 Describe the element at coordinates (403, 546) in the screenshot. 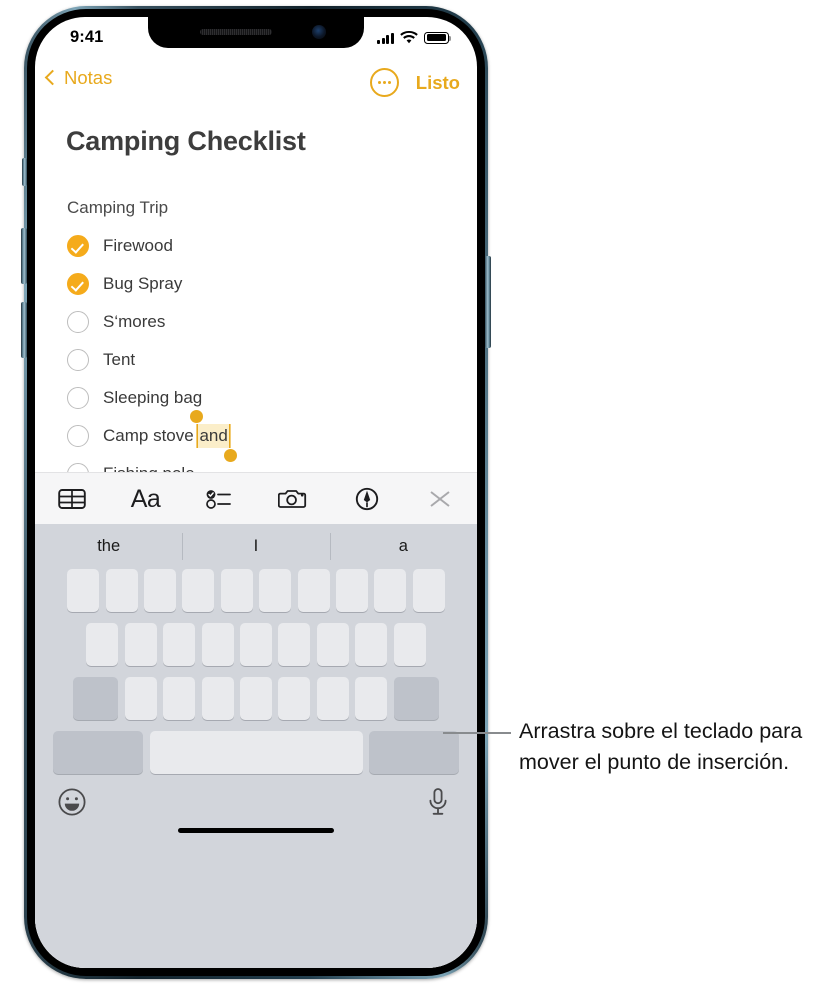

I see `prediction-a: a` at that location.